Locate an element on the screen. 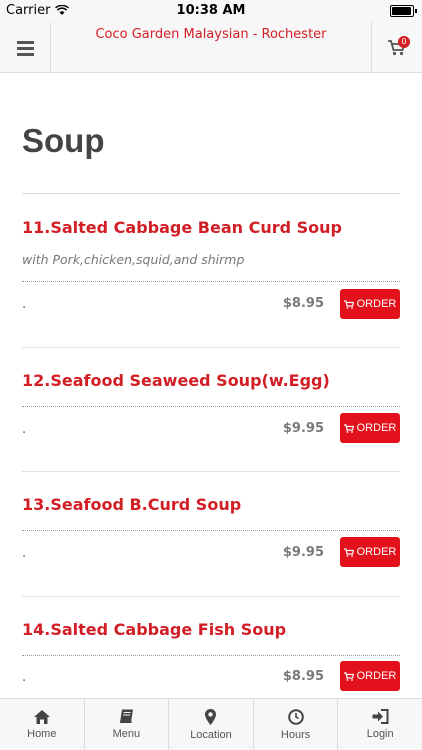  map-pin-icon is located at coordinates (211, 716).